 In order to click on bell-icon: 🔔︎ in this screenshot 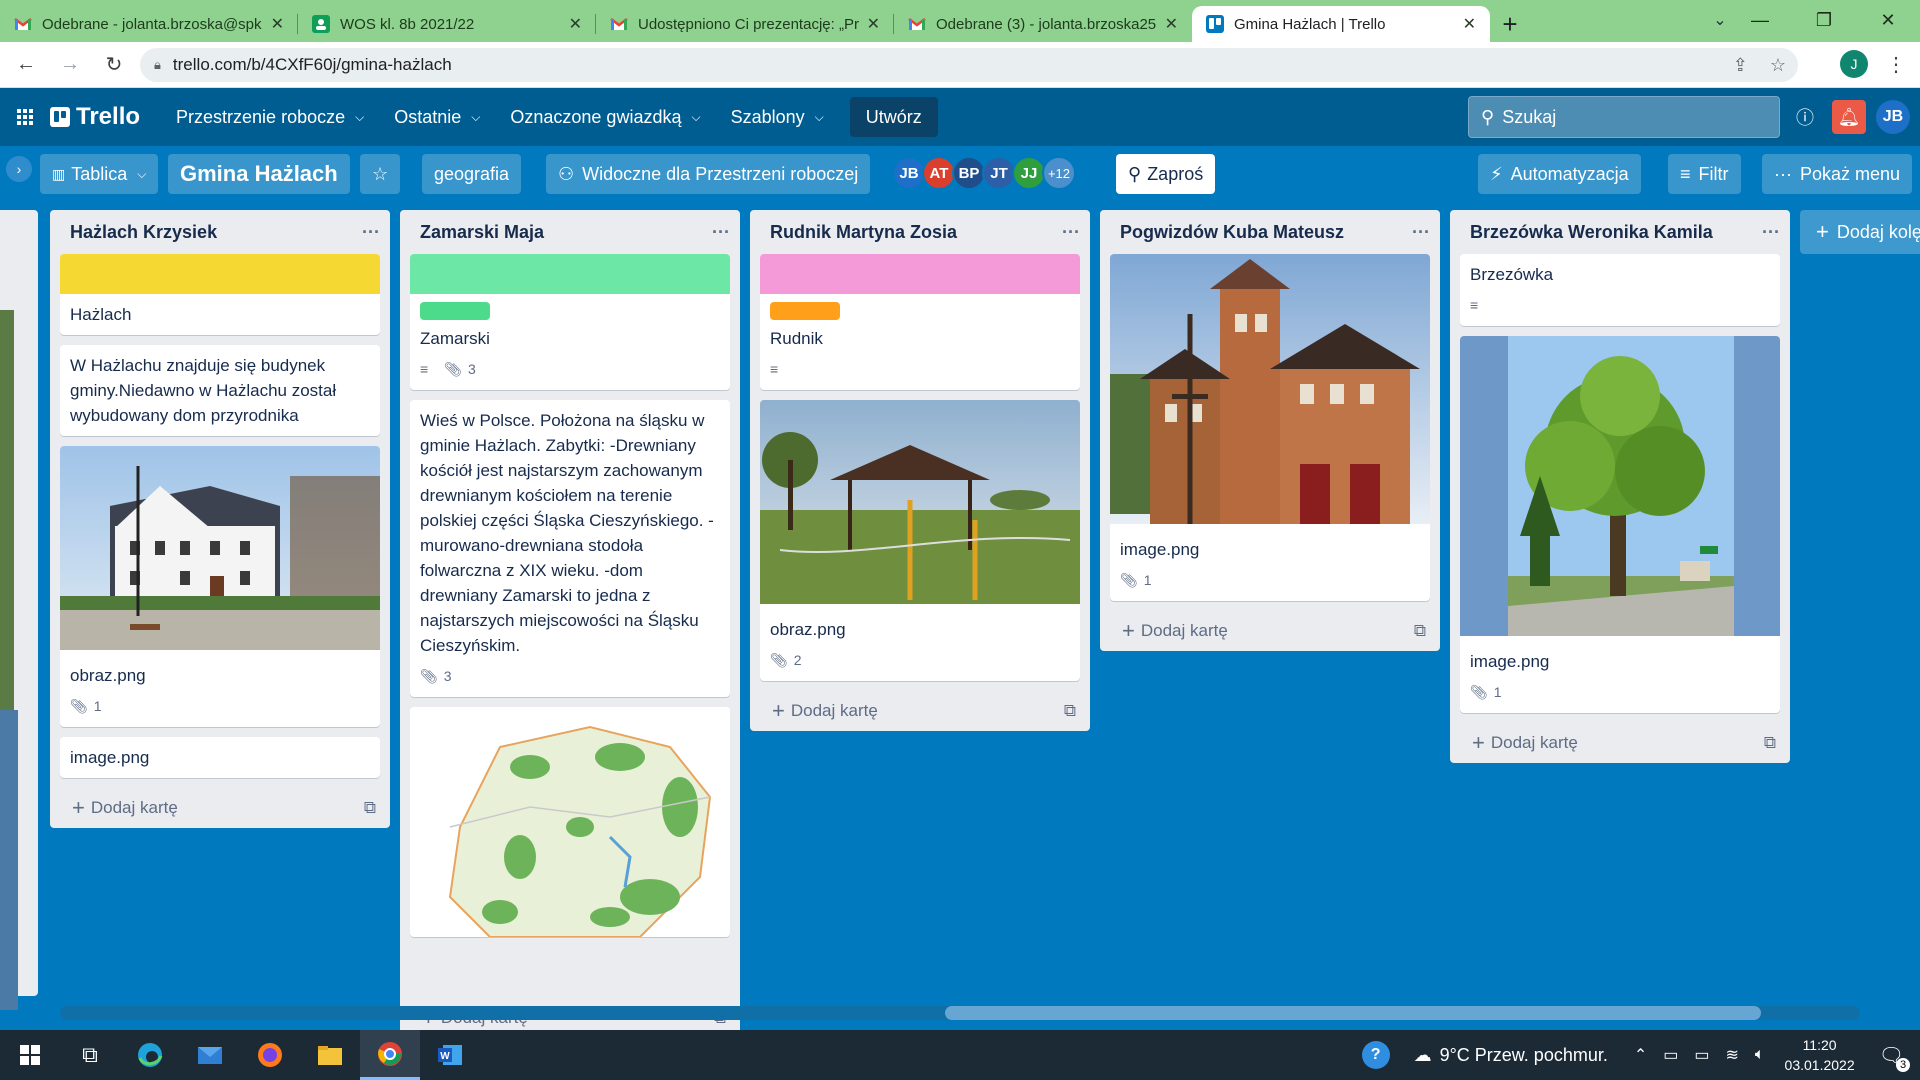, I will do `click(1849, 117)`.